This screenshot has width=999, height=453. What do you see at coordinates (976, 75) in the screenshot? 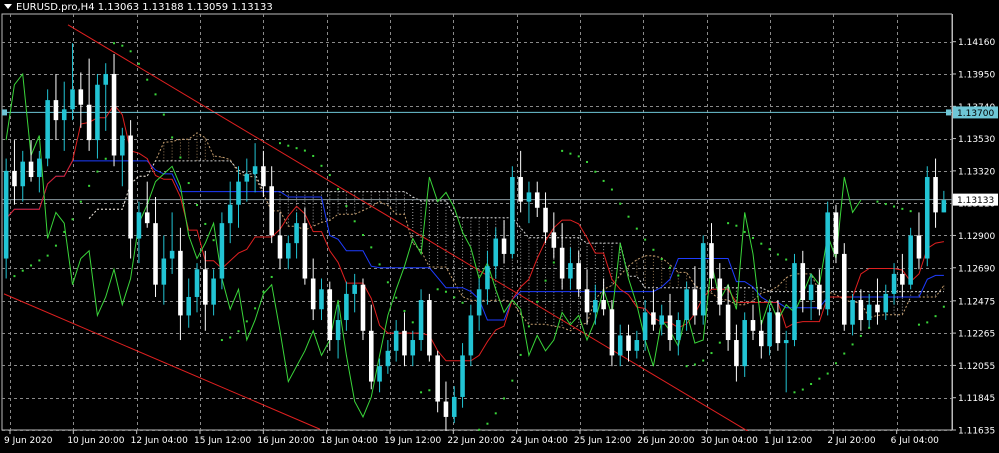
I see `price-tick-label: 1.13950` at bounding box center [976, 75].